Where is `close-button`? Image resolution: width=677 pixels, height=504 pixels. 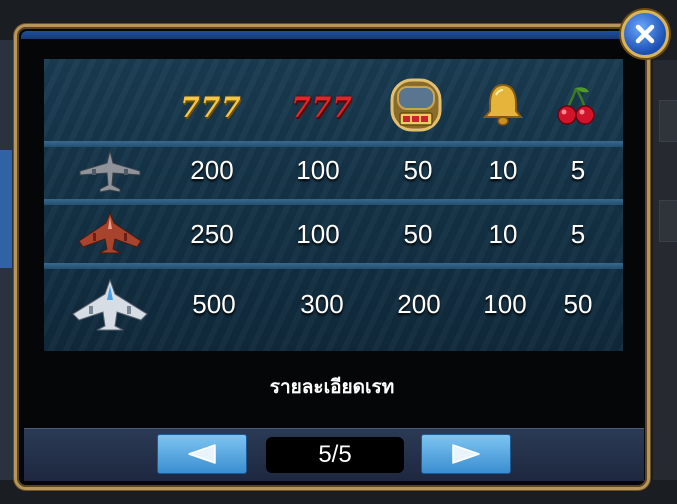 close-button is located at coordinates (645, 34).